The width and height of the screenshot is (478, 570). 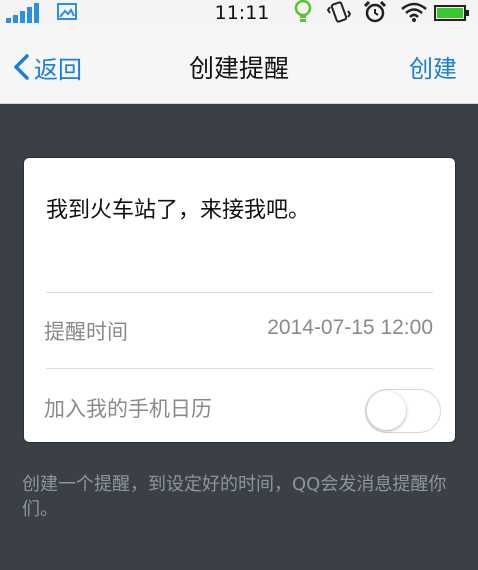 I want to click on reminder-time-label: 提醒时间, so click(x=86, y=332).